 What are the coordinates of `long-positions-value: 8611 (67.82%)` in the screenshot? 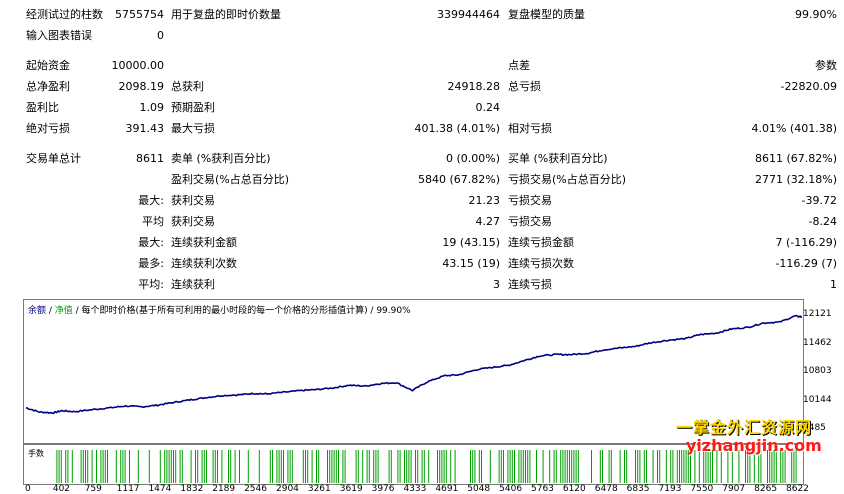 It's located at (795, 158).